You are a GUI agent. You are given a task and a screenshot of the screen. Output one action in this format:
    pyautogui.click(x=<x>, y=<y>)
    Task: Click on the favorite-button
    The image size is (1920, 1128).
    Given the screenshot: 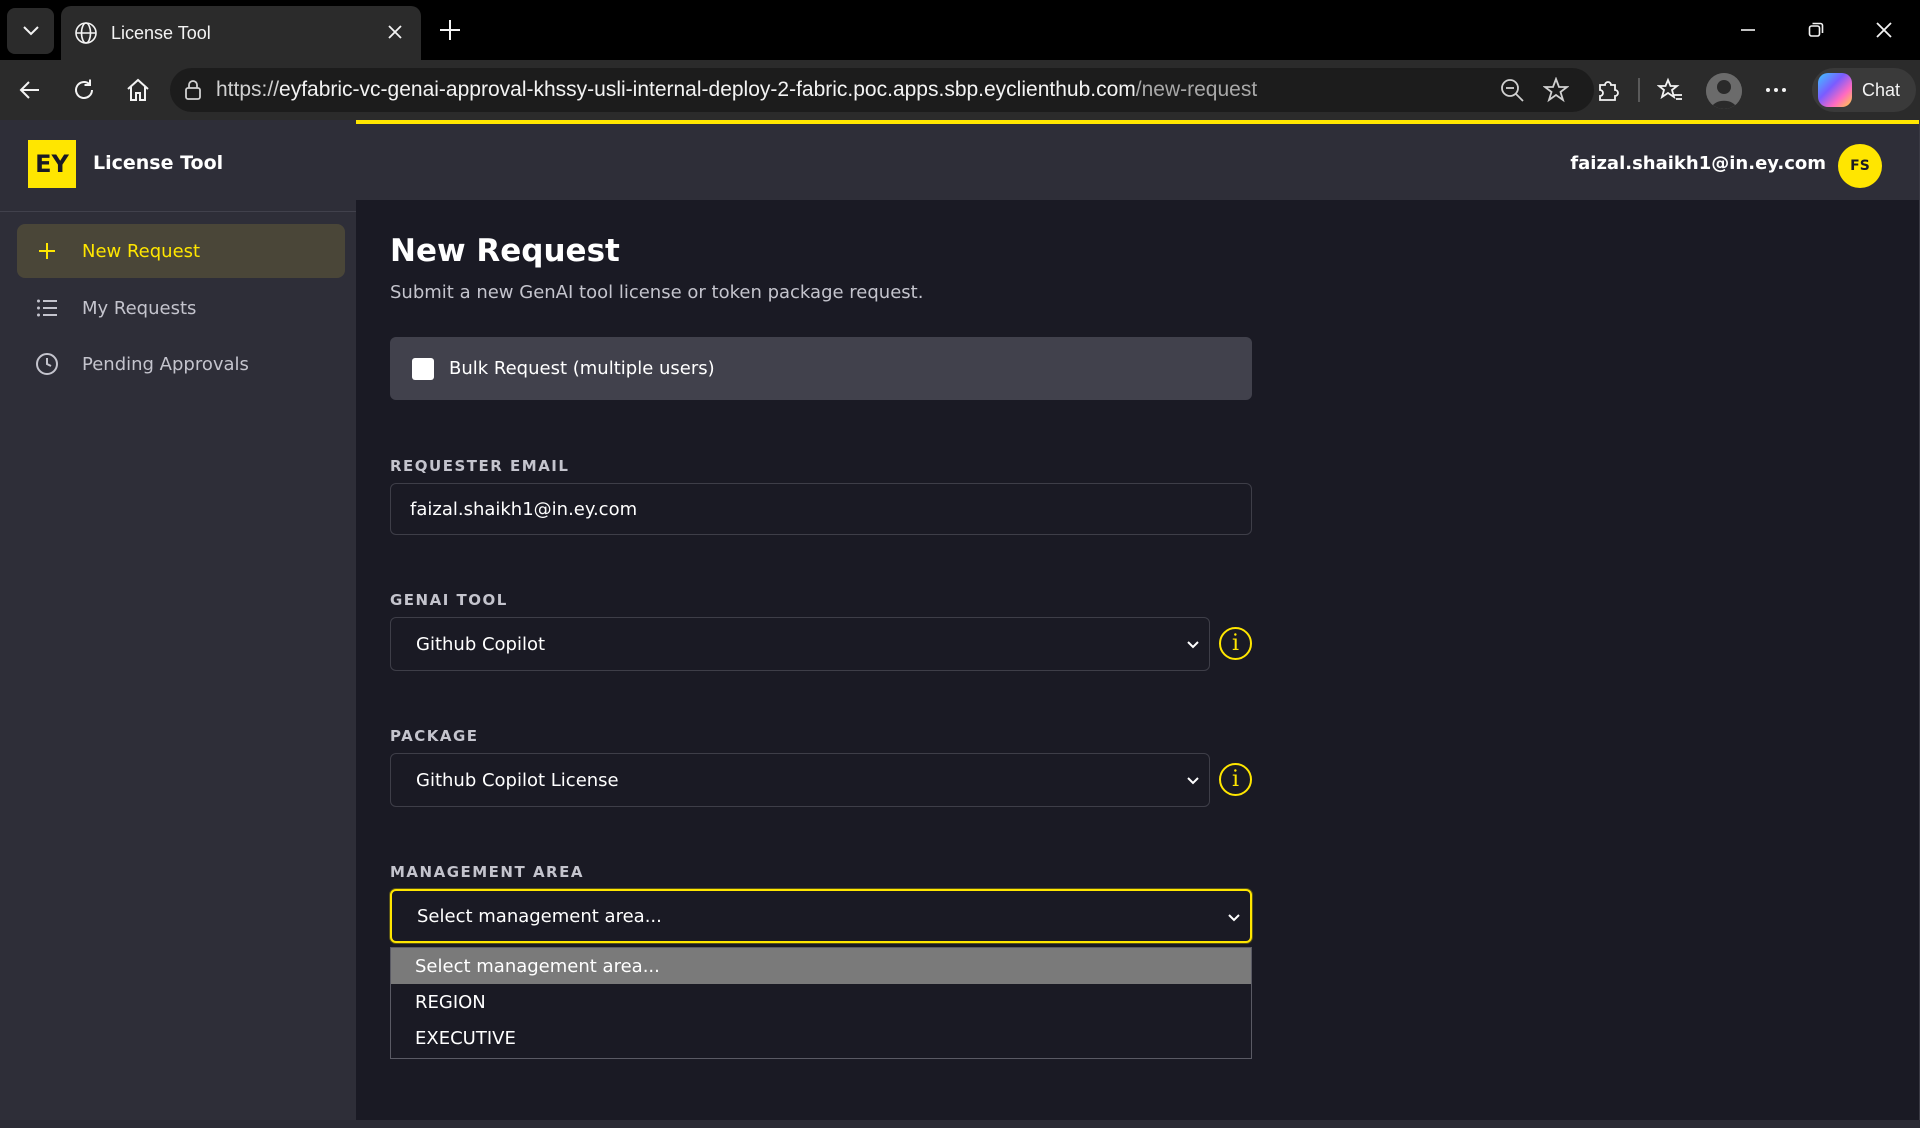 What is the action you would take?
    pyautogui.click(x=1556, y=90)
    